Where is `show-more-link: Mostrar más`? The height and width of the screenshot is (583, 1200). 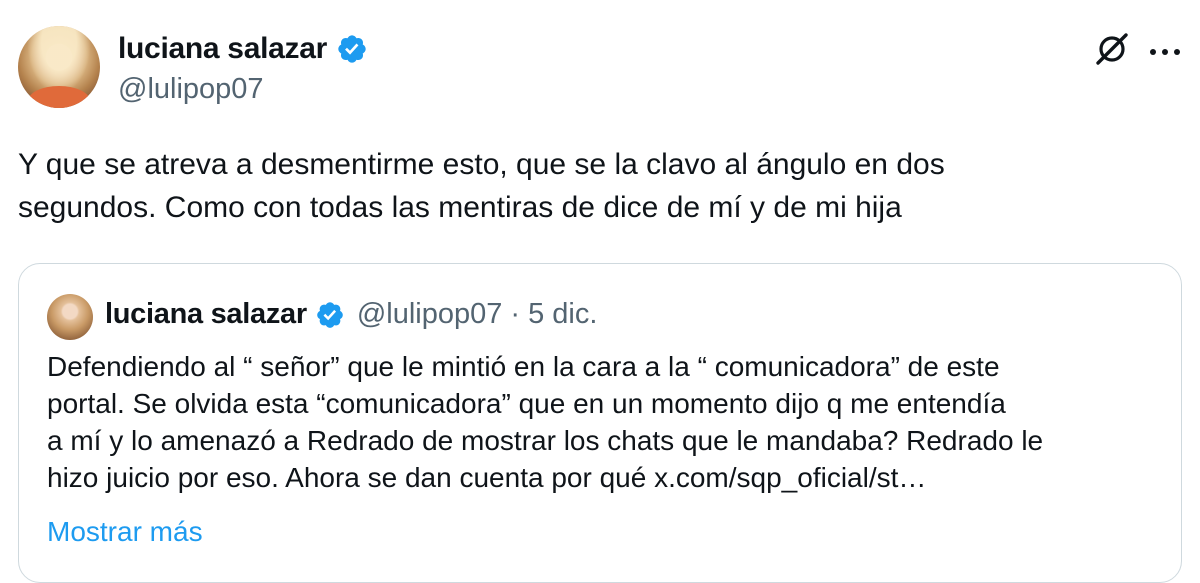 show-more-link: Mostrar más is located at coordinates (125, 532).